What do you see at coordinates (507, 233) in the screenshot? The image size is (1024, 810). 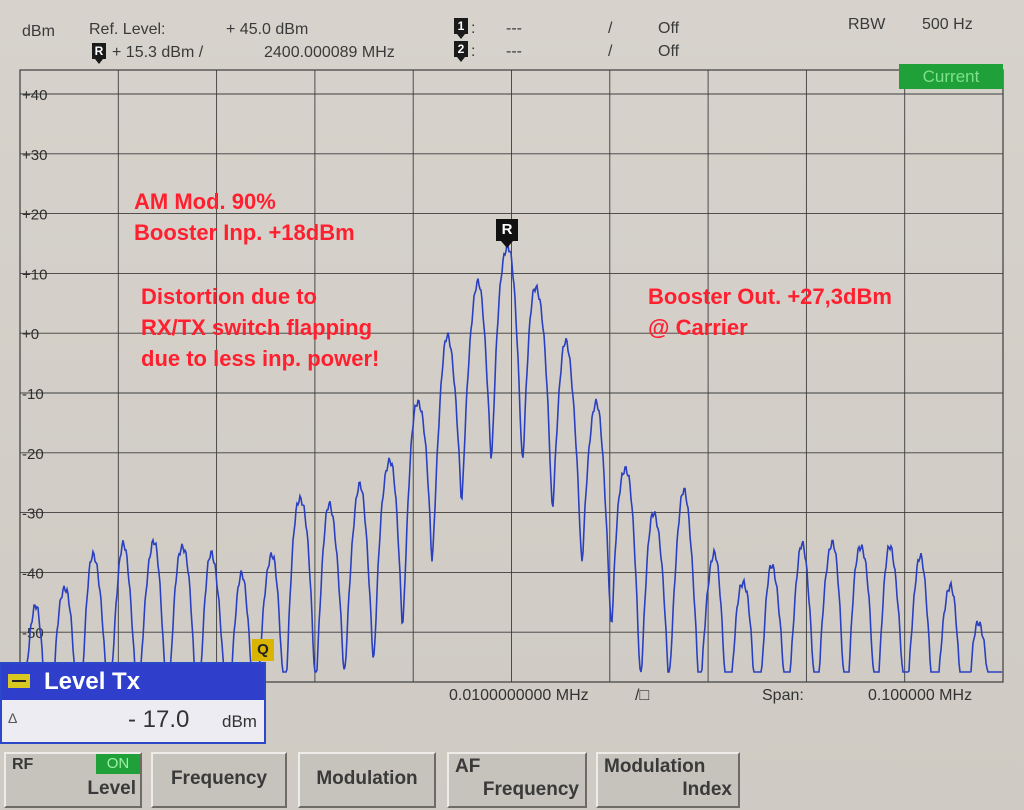 I see `reference-marker: R` at bounding box center [507, 233].